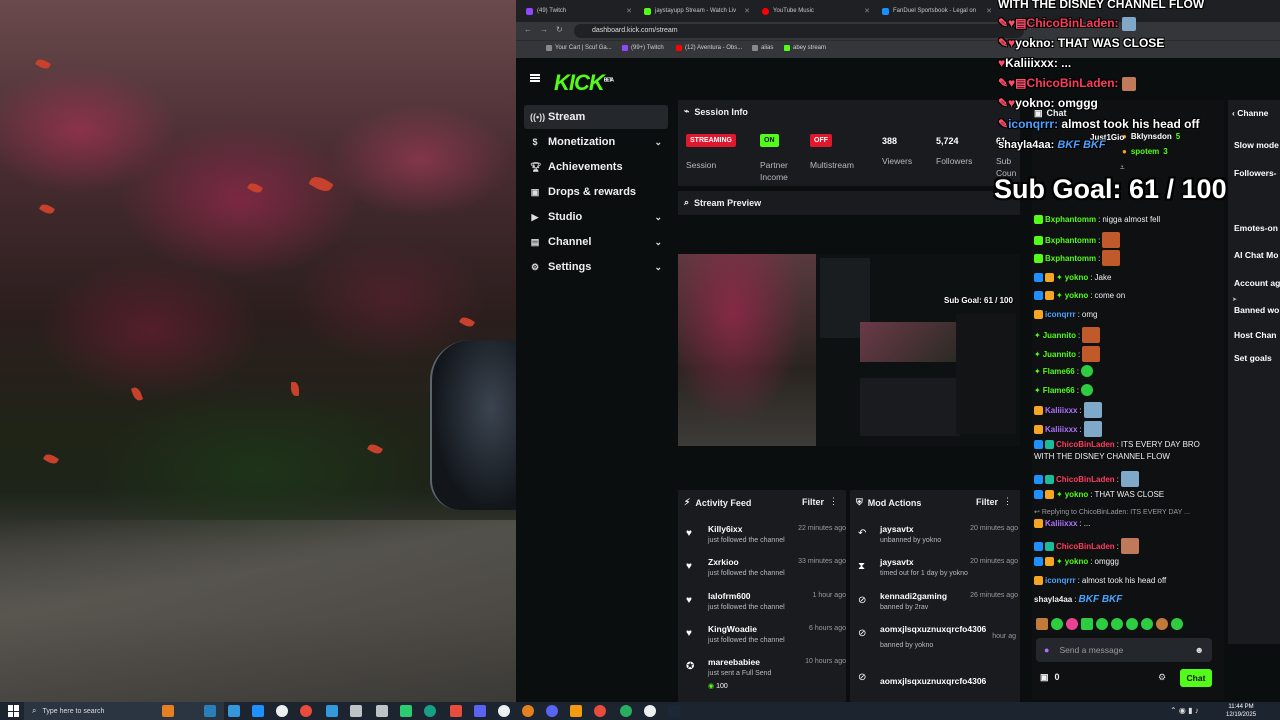  Describe the element at coordinates (596, 242) in the screenshot. I see `nav-item-channel: ▤ Channel ⌄` at that location.